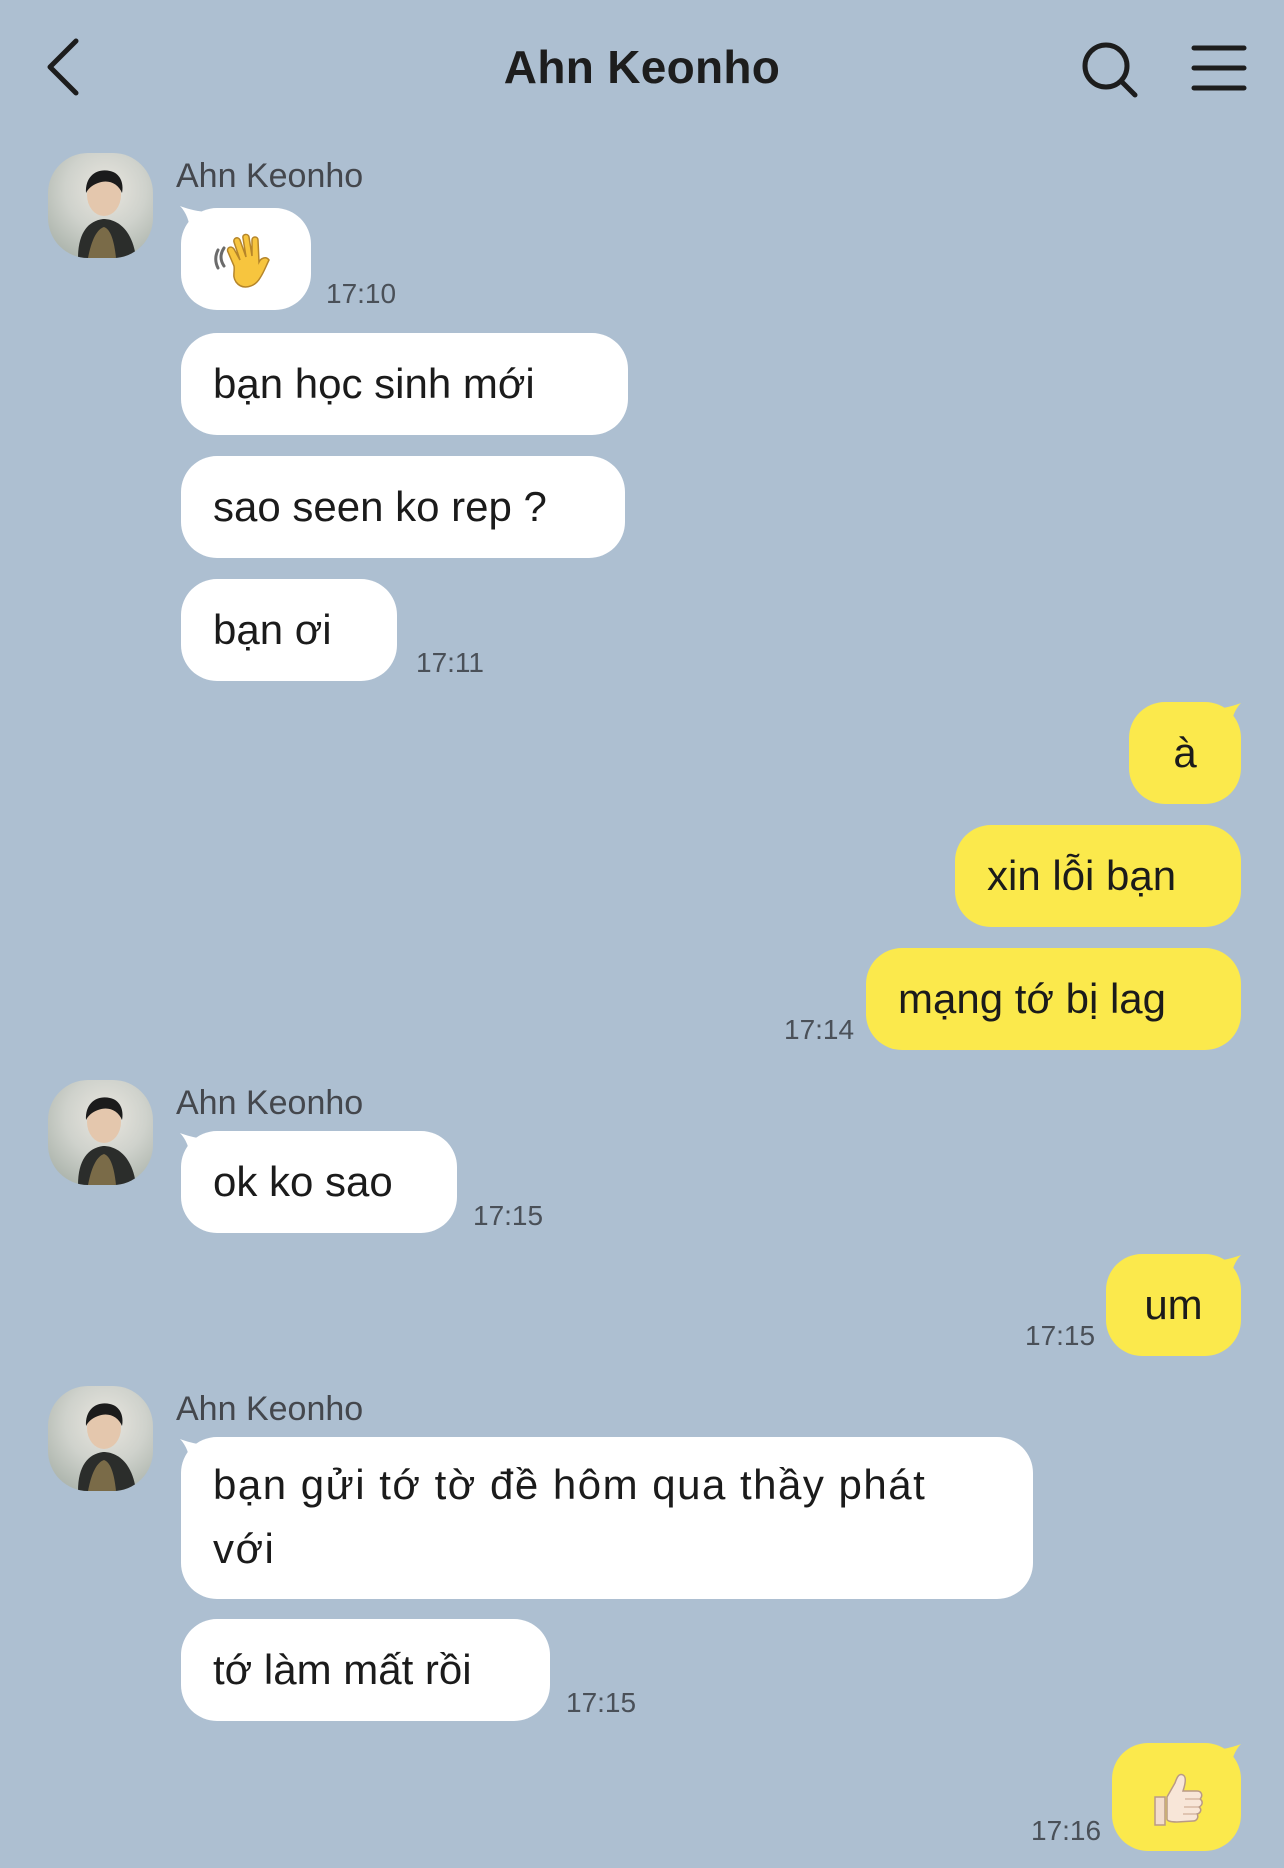 This screenshot has height=1868, width=1284. I want to click on thumbs-up-emoji, so click(1177, 1800).